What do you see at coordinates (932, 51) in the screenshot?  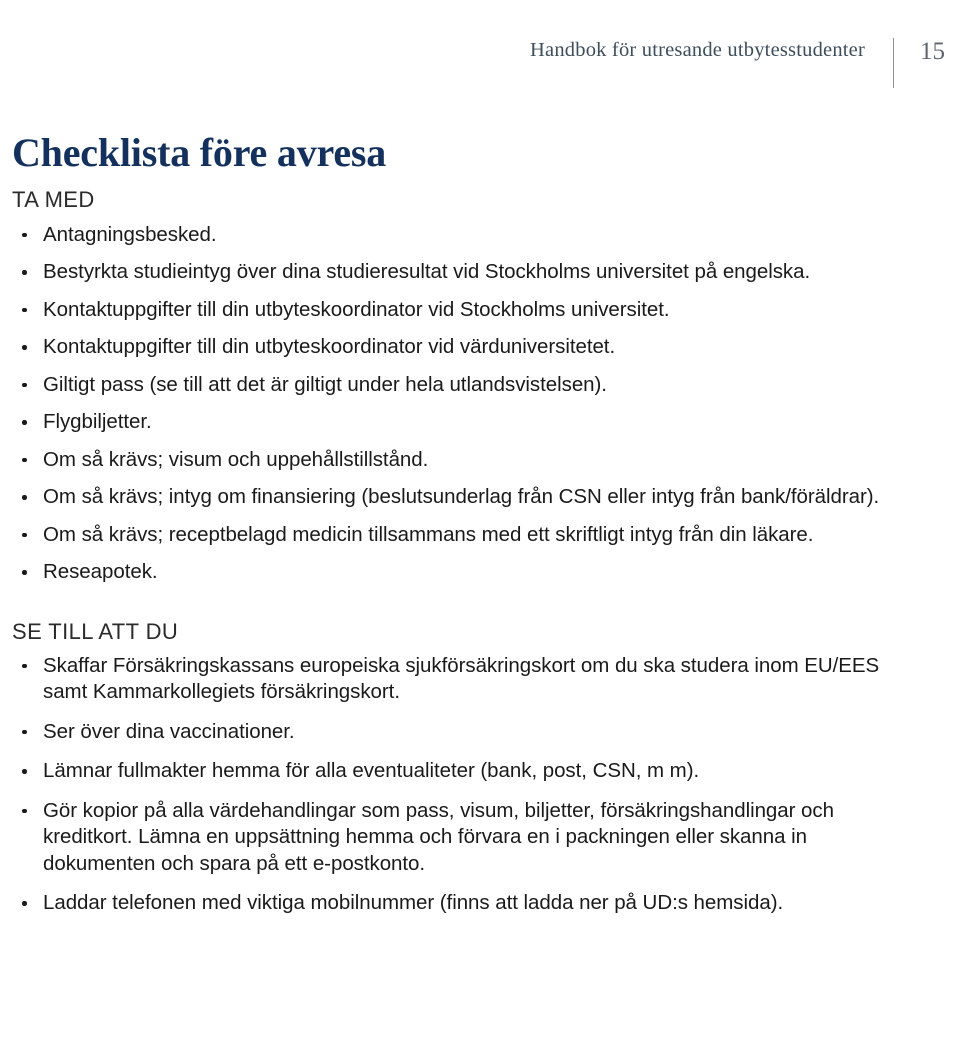 I see `page-number: 15` at bounding box center [932, 51].